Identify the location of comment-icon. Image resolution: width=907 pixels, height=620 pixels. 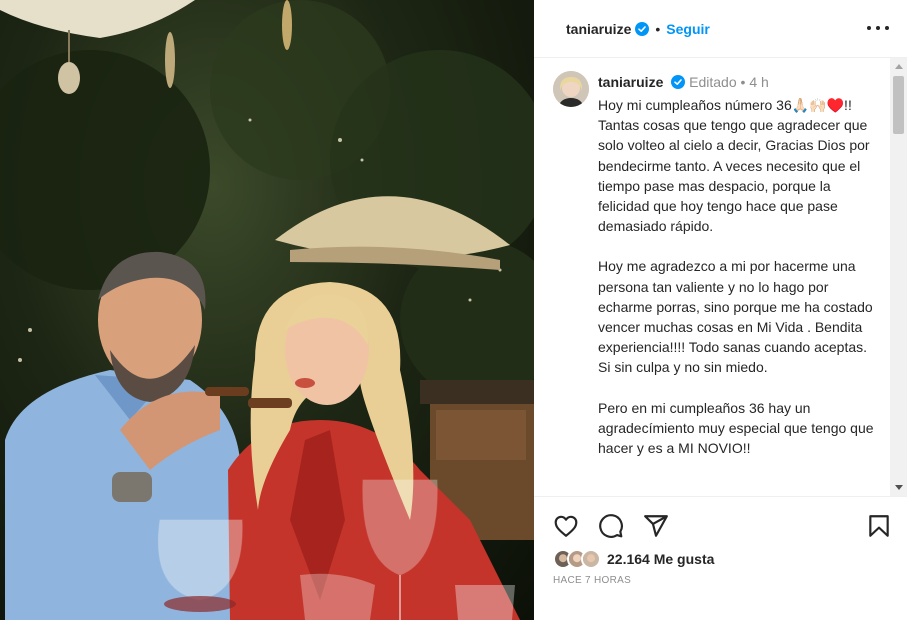
(611, 526).